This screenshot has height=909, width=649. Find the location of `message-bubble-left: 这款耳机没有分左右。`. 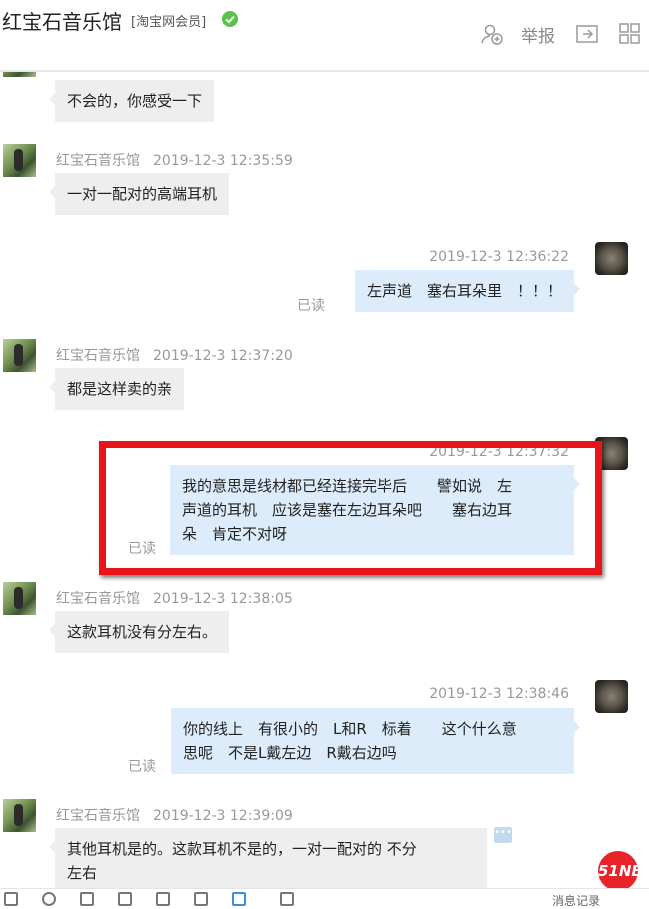

message-bubble-left: 这款耳机没有分左右。 is located at coordinates (139, 632).